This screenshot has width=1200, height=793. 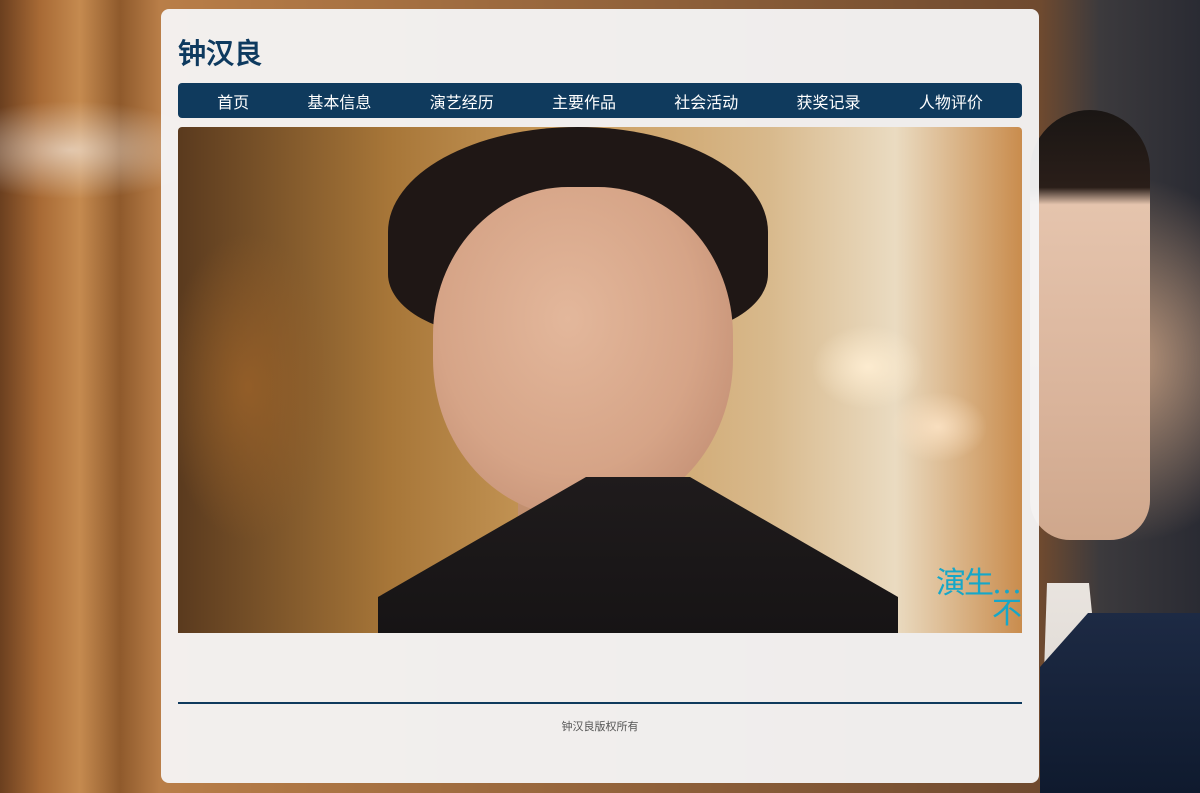 I want to click on main-nav: 首页 基本信息 演艺经历 主要作品 社会活动 获奖记录 人物评价, so click(x=600, y=100).